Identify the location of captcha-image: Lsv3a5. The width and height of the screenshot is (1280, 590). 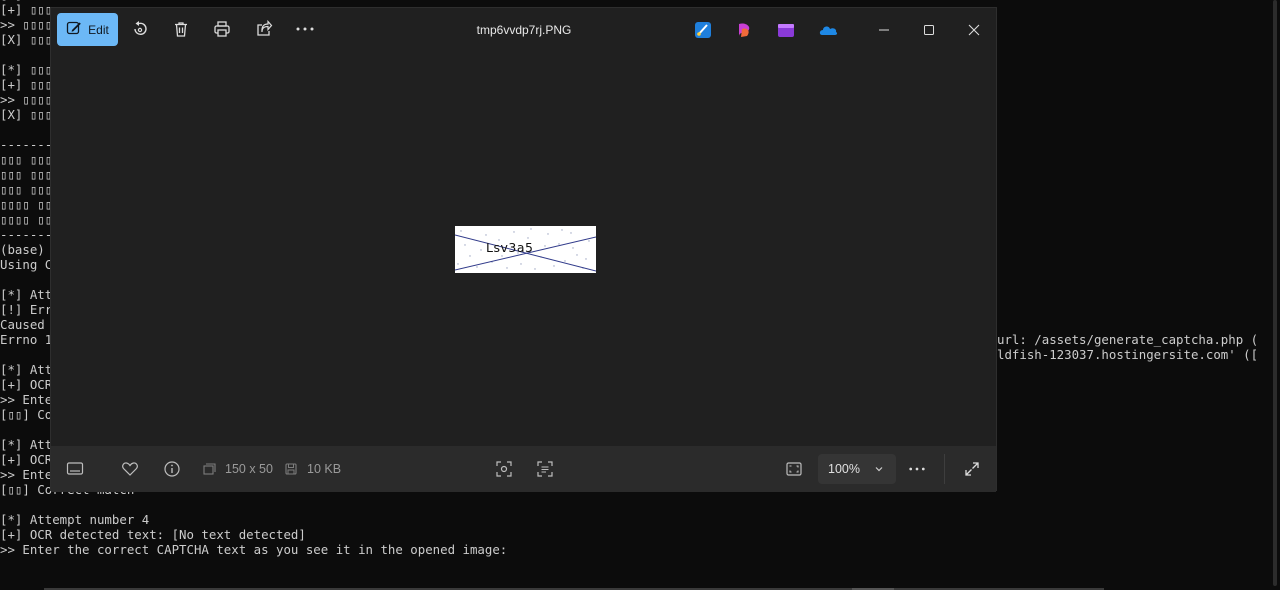
(525, 249).